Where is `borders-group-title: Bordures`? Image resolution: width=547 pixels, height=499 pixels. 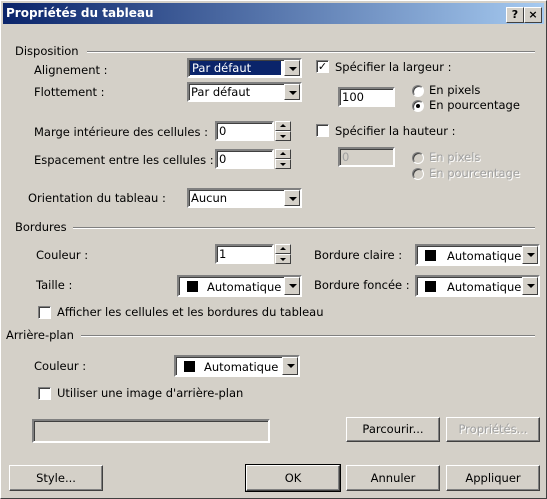
borders-group-title: Bordures is located at coordinates (41, 227).